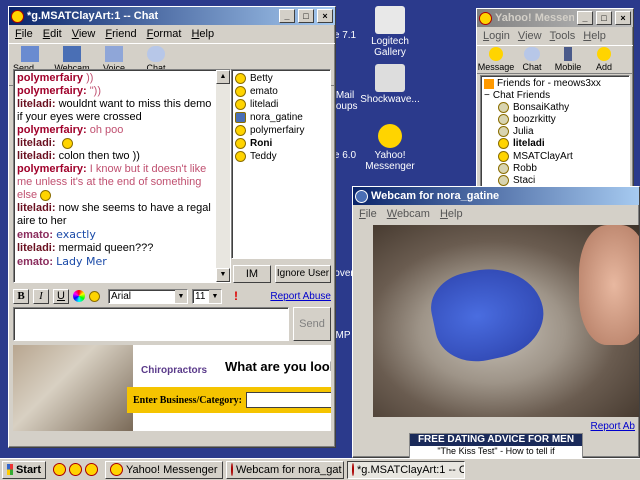 The height and width of the screenshot is (480, 640). What do you see at coordinates (555, 96) in the screenshot?
I see `group-header: − Chat Friends` at bounding box center [555, 96].